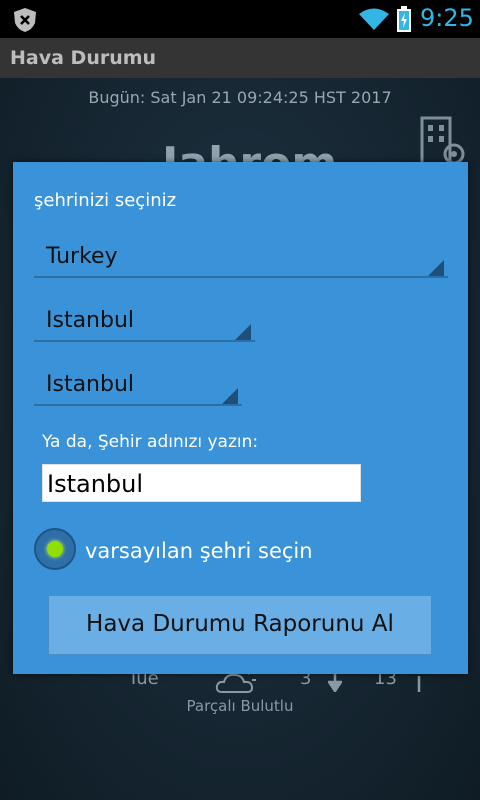  I want to click on default-city-radio, so click(55, 549).